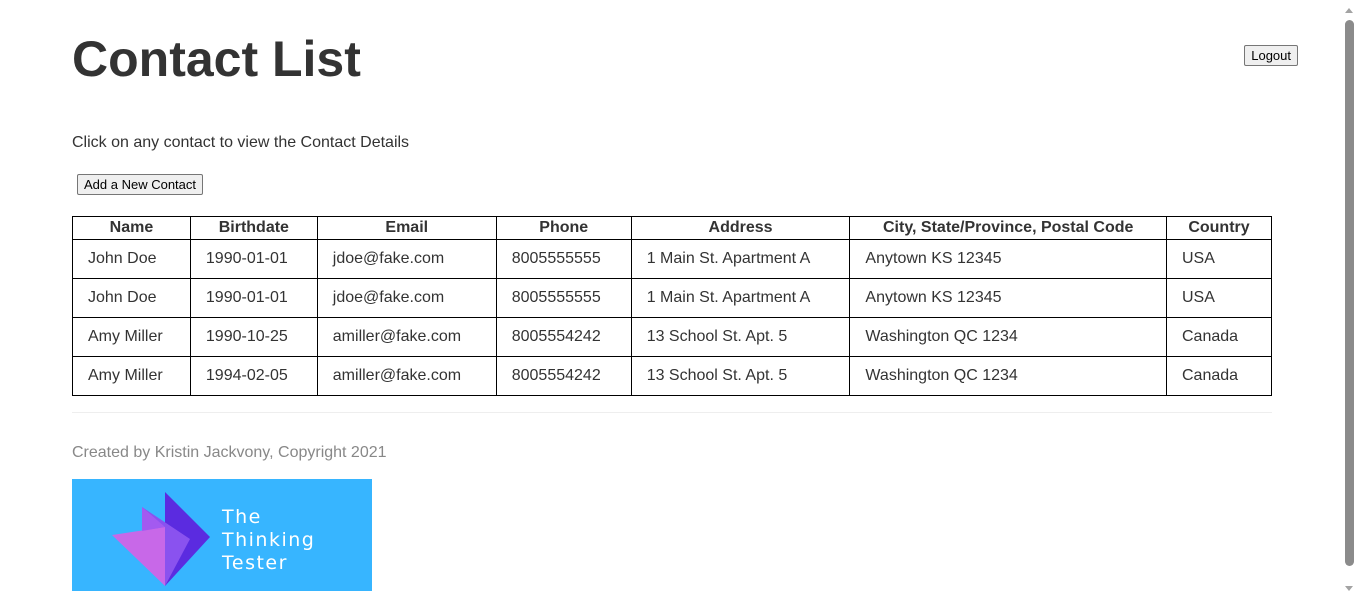 This screenshot has height=599, width=1358. Describe the element at coordinates (672, 412) in the screenshot. I see `footer-divider` at that location.